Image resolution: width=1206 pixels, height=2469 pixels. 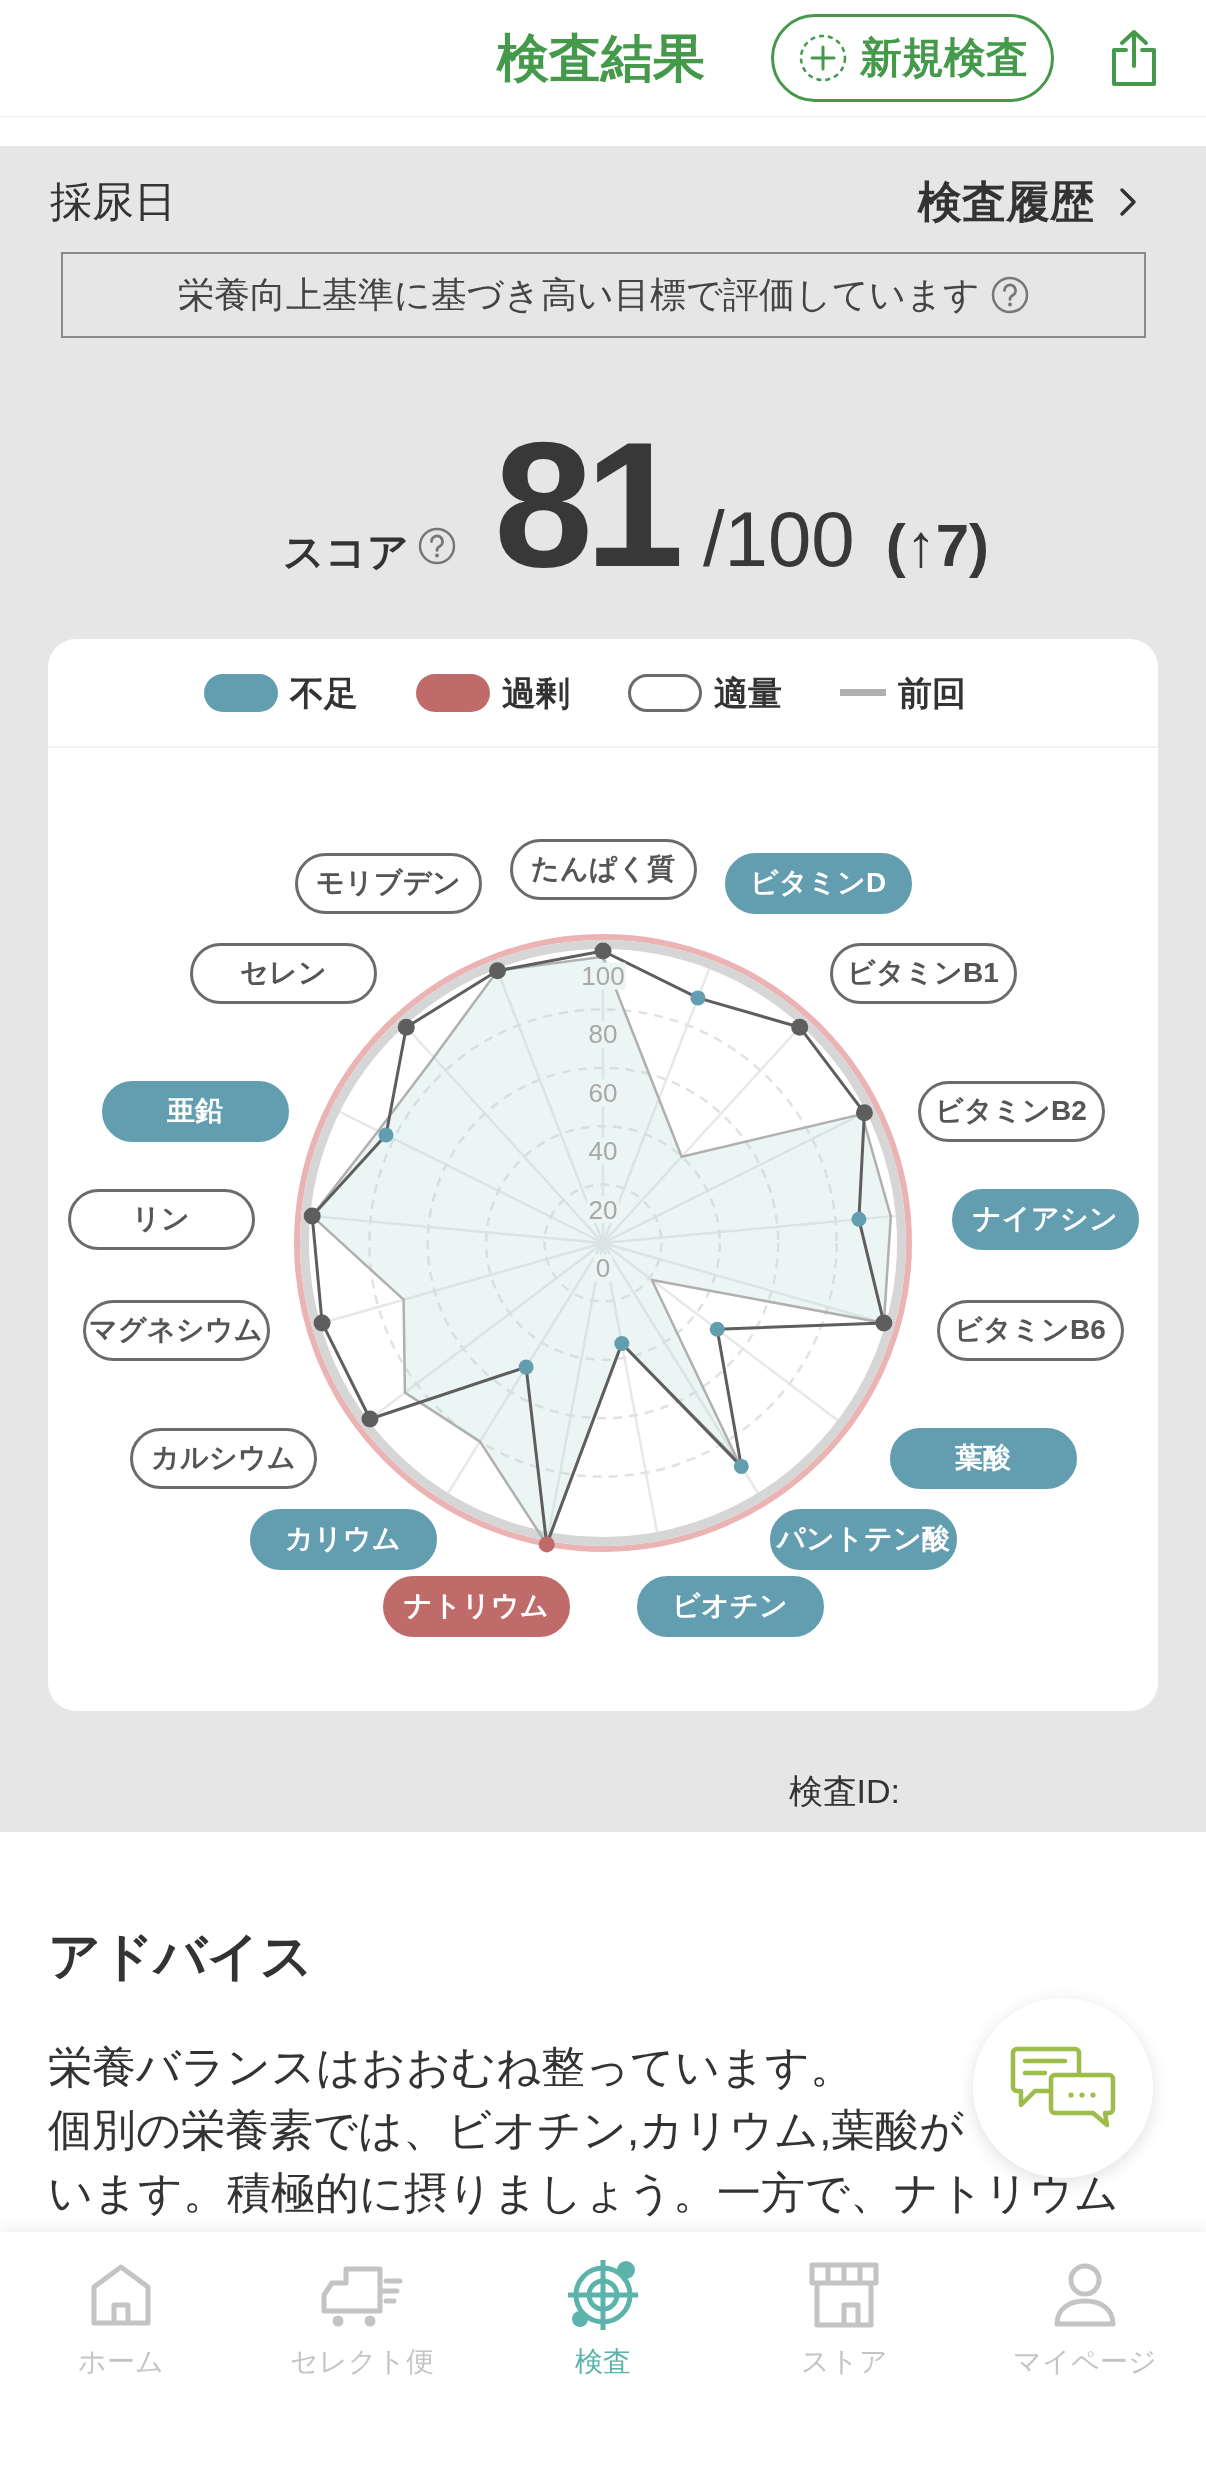 What do you see at coordinates (603, 1151) in the screenshot?
I see `axis-tick-label: 40` at bounding box center [603, 1151].